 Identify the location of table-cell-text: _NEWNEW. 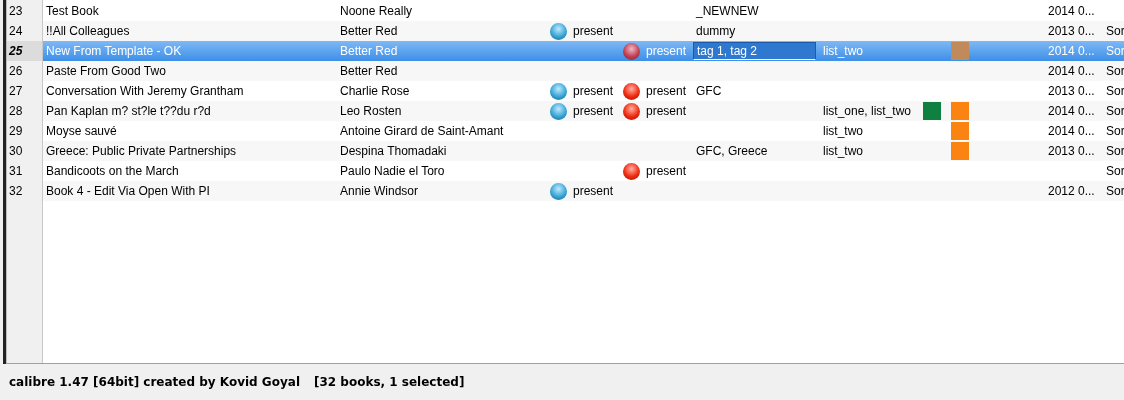
(727, 11).